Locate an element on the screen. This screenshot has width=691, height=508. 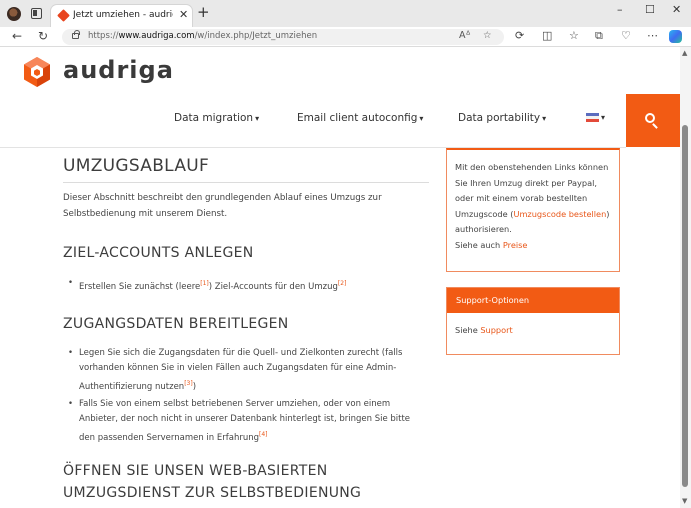
nav-email-client-autoconfig: Email client autoconfig ▾ is located at coordinates (360, 118).